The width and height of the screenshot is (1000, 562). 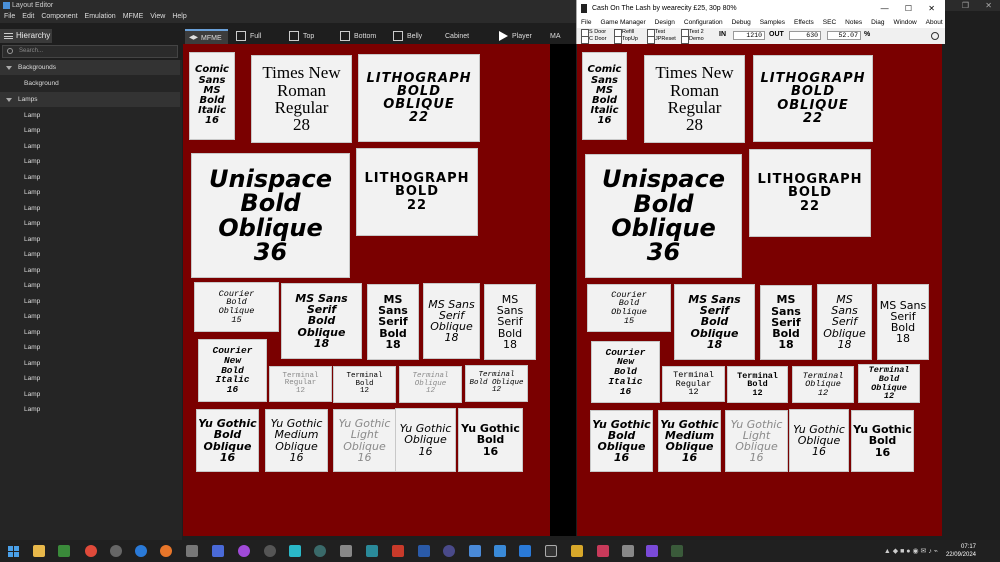 I want to click on mfme-panel-litho-bold: LITHOGRAPH BOLD 22, so click(x=810, y=193).